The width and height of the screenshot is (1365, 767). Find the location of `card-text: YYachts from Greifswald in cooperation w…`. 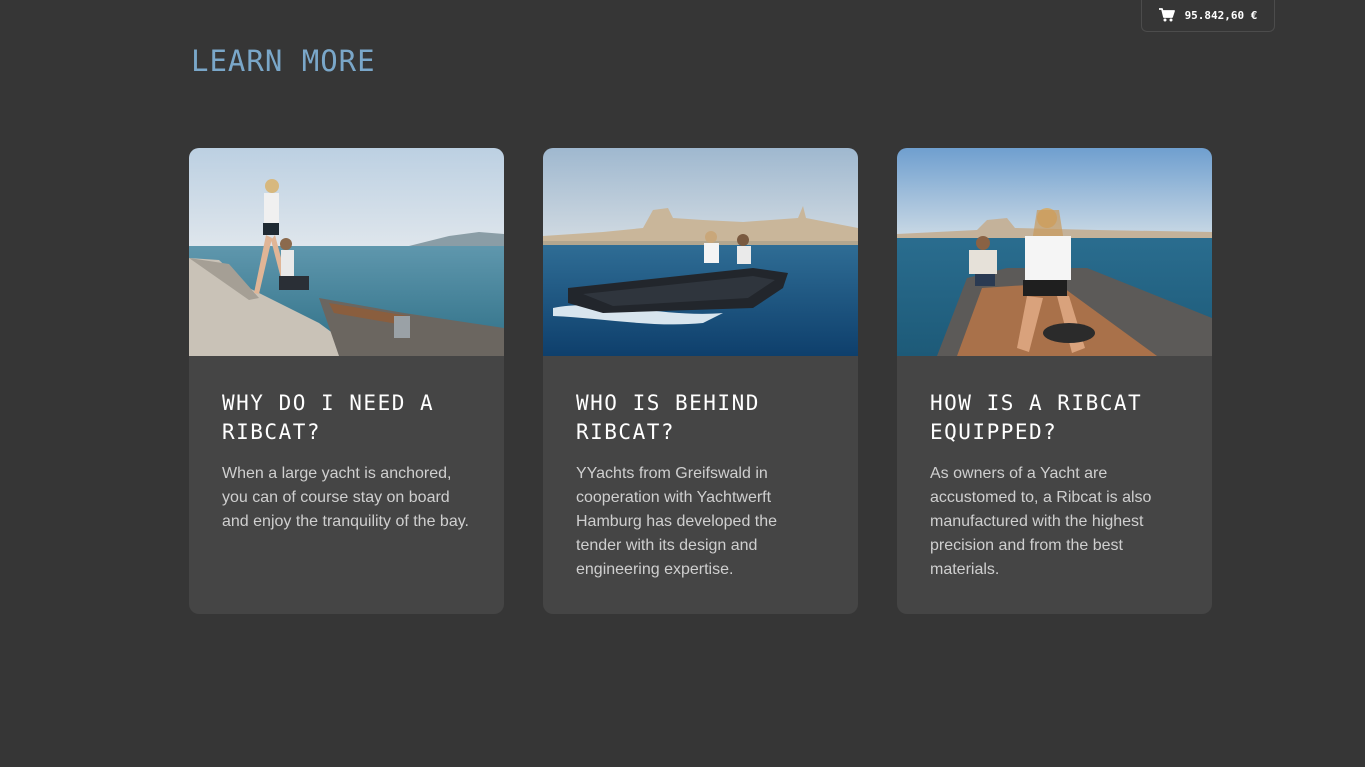

card-text: YYachts from Greifswald in cooperation w… is located at coordinates (677, 521).